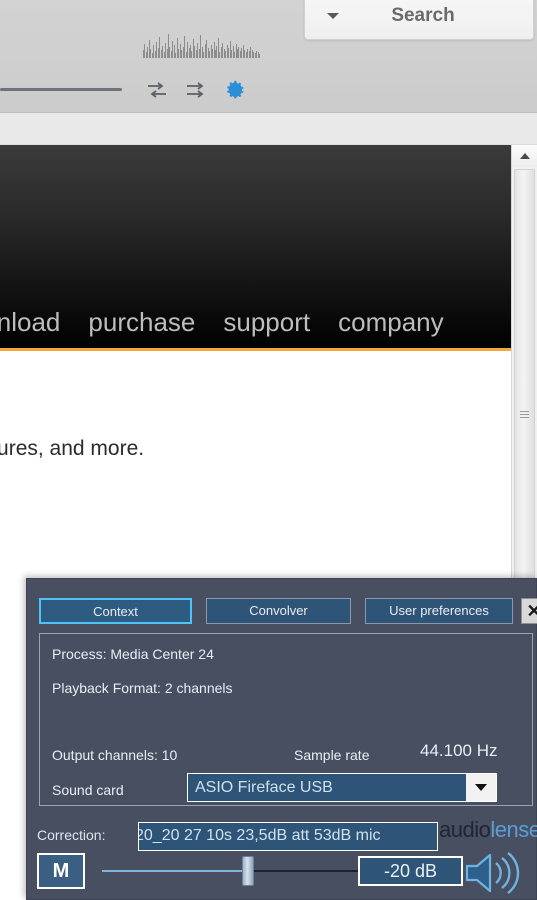 The width and height of the screenshot is (537, 900). What do you see at coordinates (524, 156) in the screenshot?
I see `scroll-up-arrow-icon` at bounding box center [524, 156].